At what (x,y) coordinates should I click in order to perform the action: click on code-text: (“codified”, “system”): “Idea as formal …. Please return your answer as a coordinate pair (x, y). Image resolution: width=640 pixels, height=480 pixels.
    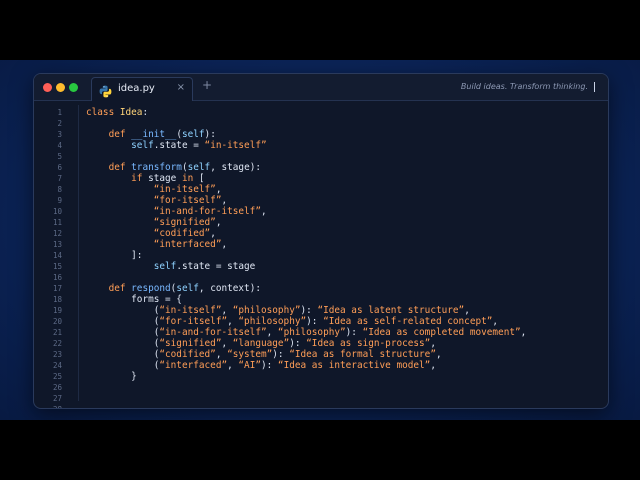
    Looking at the image, I should click on (264, 354).